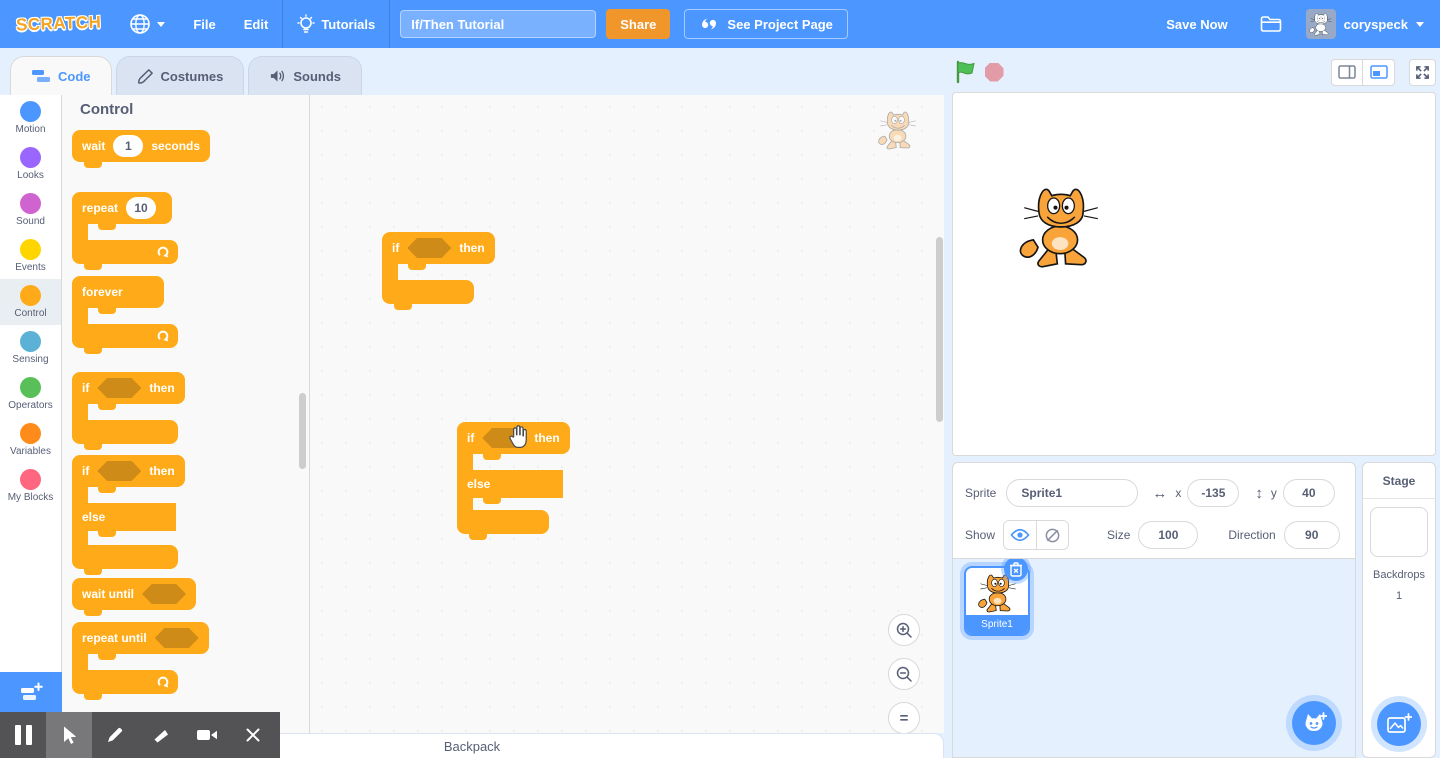  I want to click on sidebar-item-motion: Motion, so click(30, 118).